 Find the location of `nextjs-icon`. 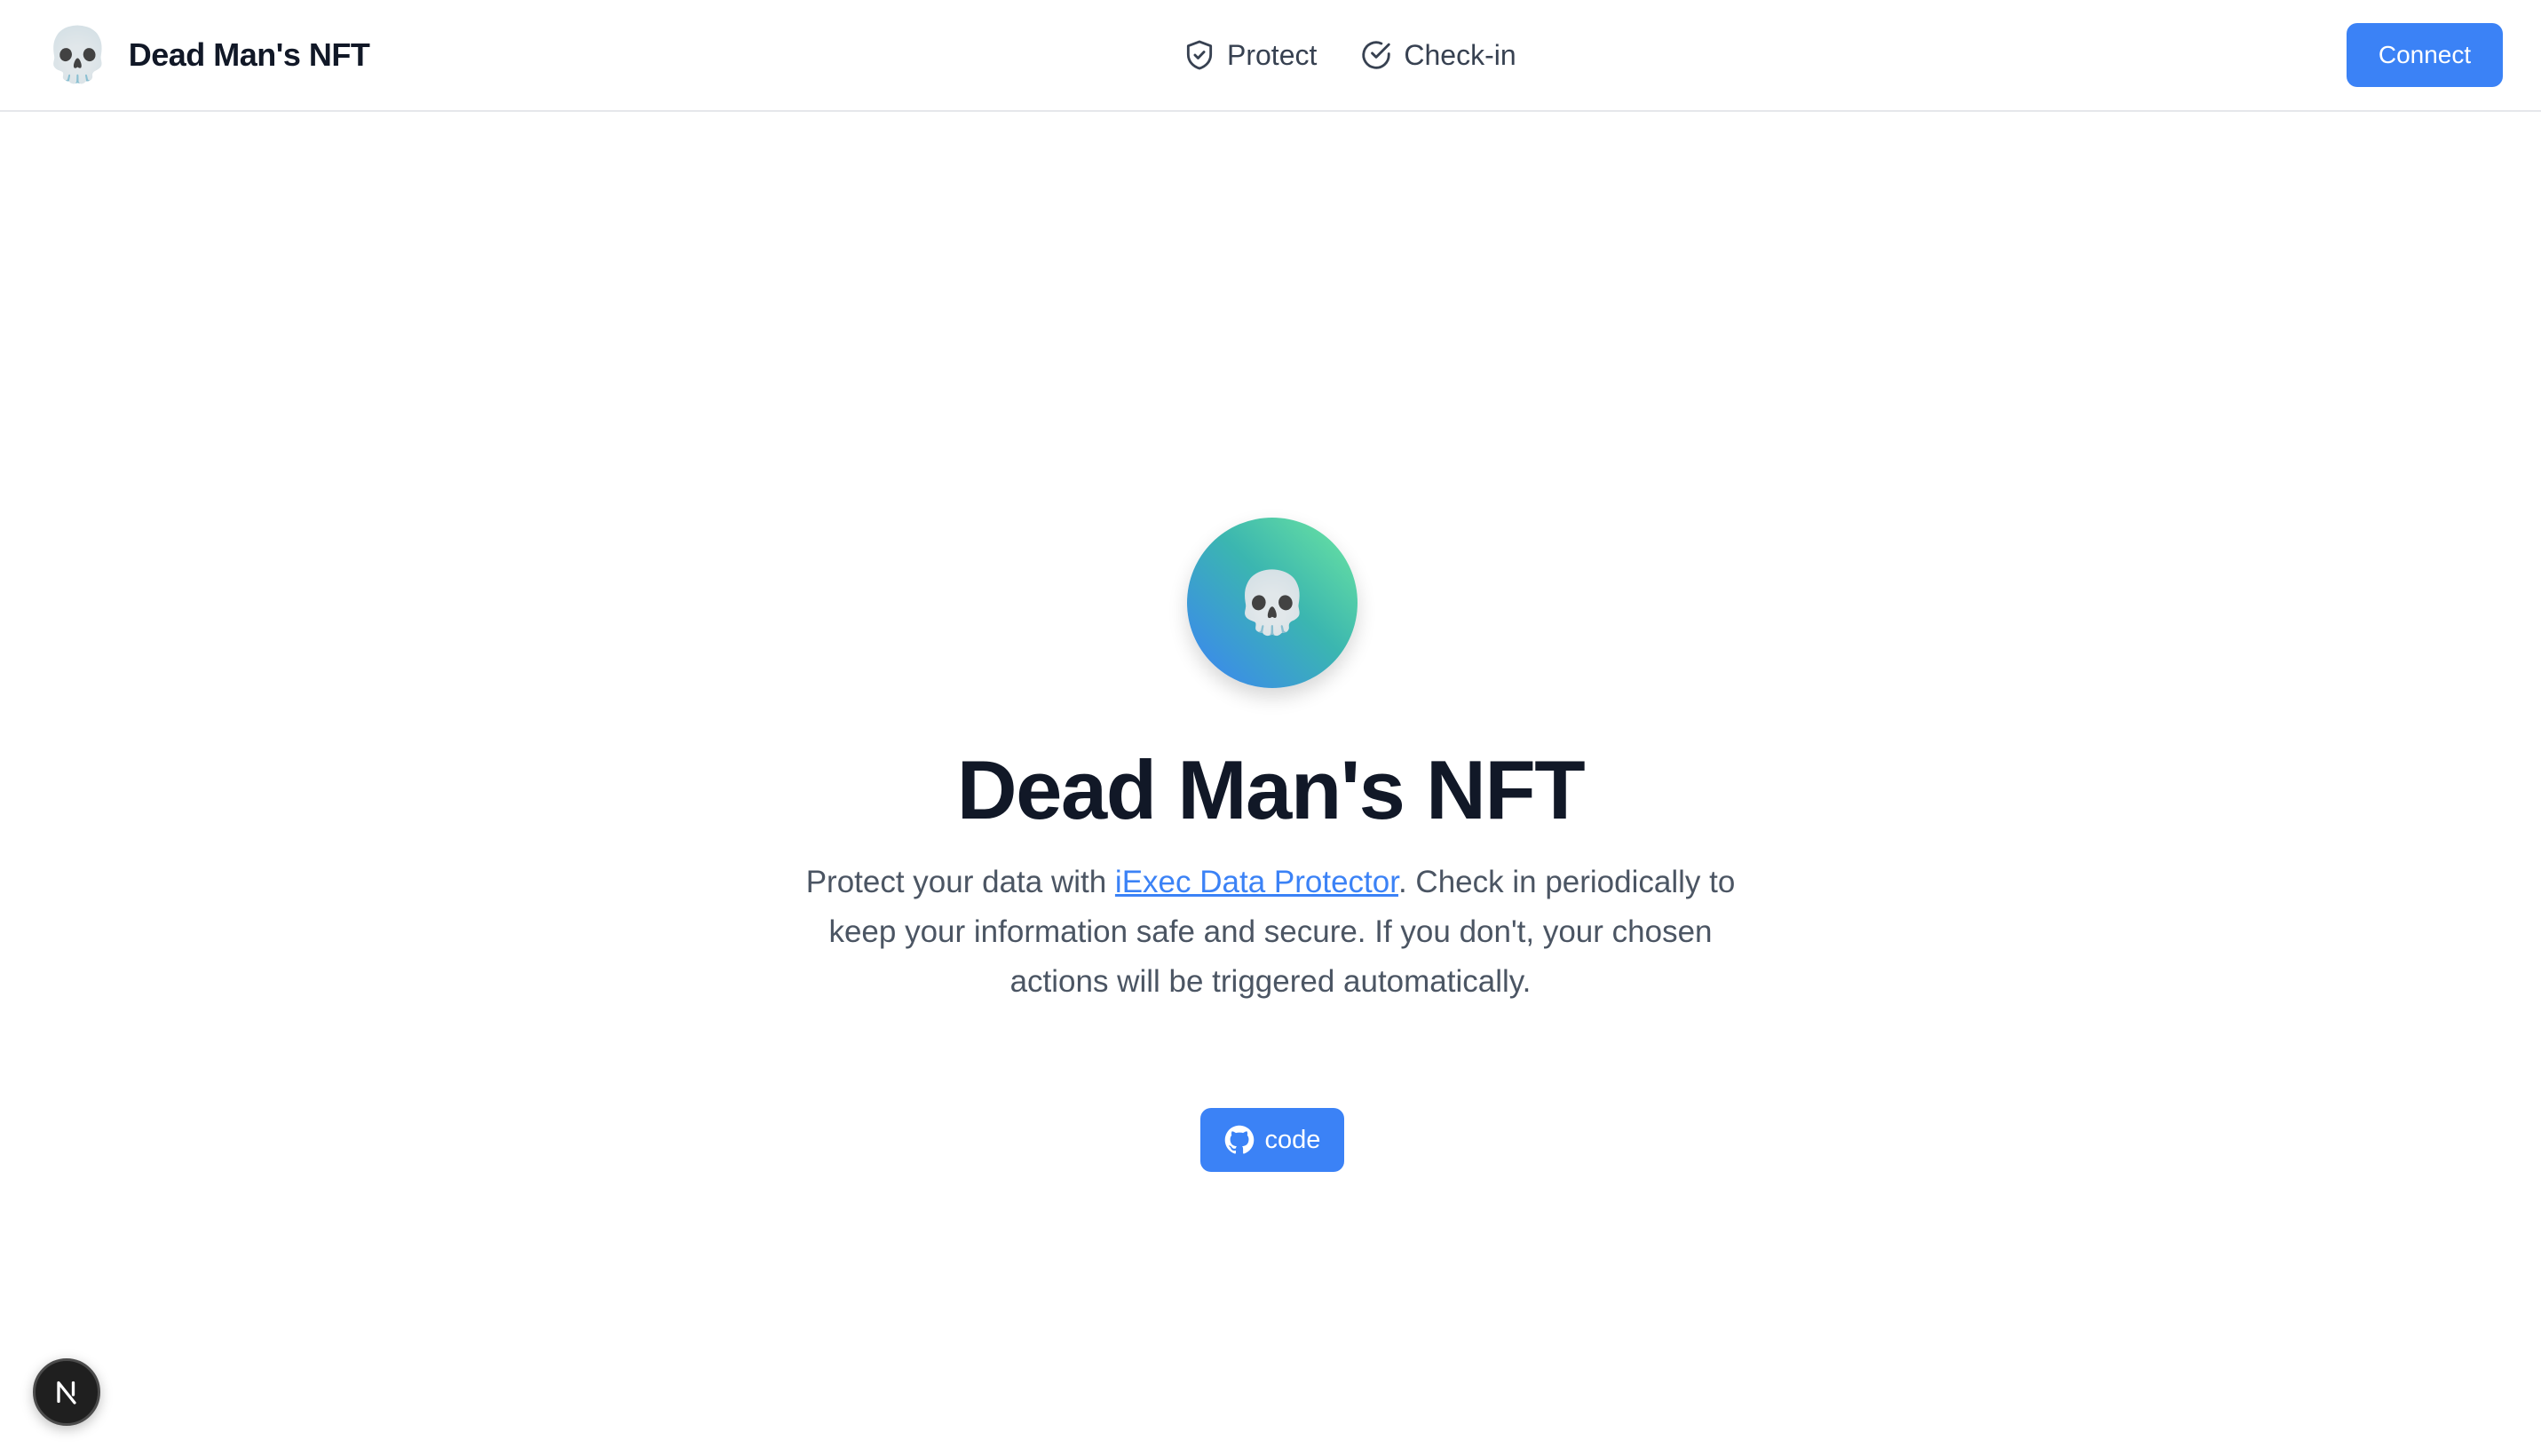

nextjs-icon is located at coordinates (67, 1392).